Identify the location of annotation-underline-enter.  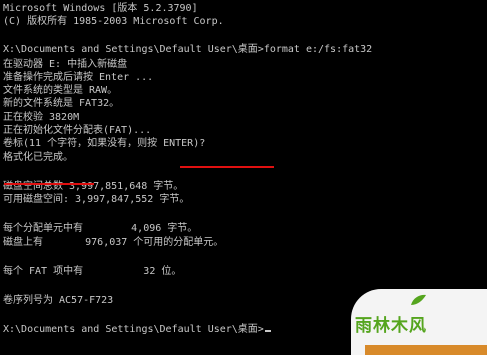
(227, 167).